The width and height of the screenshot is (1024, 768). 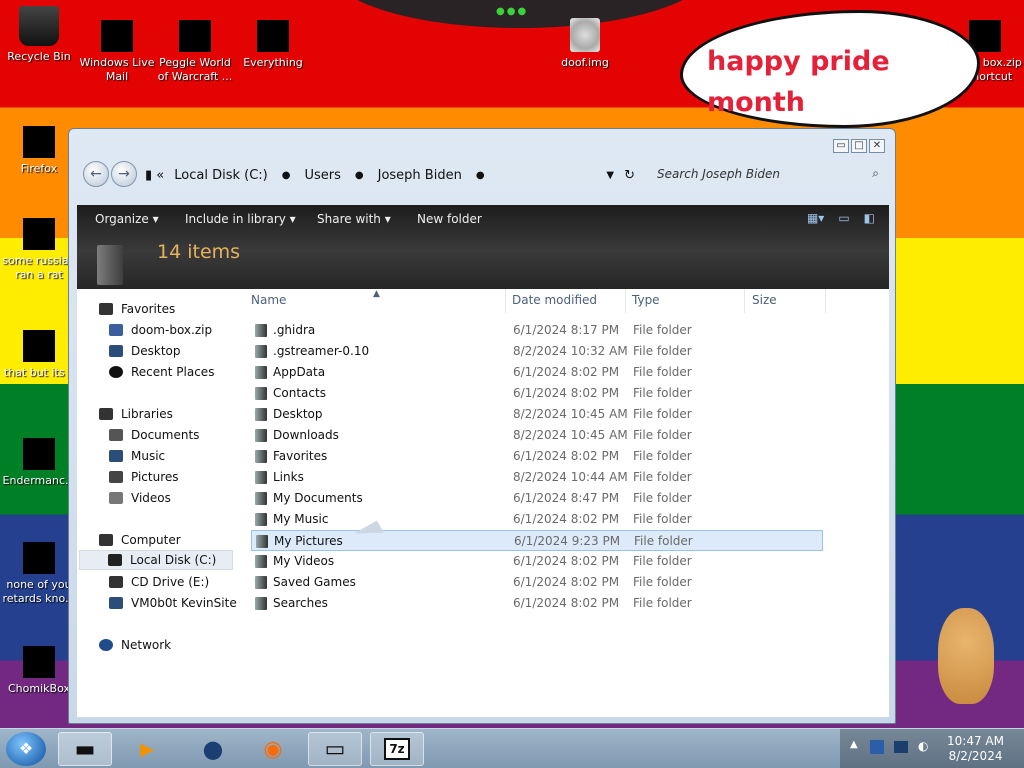 What do you see at coordinates (397, 749) in the screenshot?
I see `7zip-task-button: 7z` at bounding box center [397, 749].